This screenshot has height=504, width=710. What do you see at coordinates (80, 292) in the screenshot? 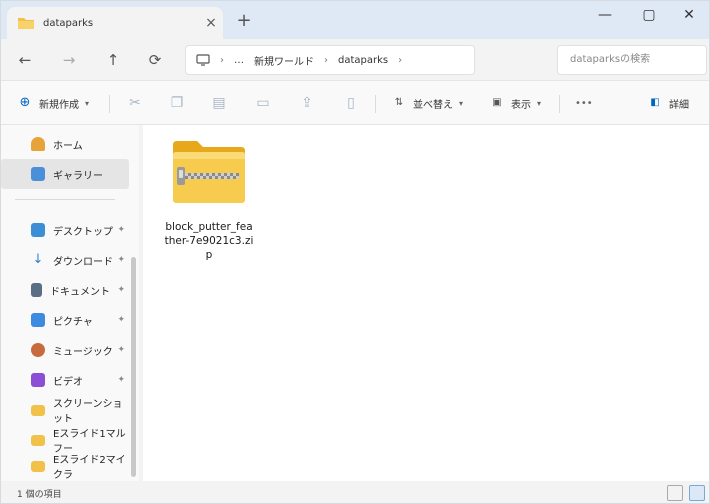
I see `sidebar-item-label: ドキュメント` at bounding box center [80, 292].